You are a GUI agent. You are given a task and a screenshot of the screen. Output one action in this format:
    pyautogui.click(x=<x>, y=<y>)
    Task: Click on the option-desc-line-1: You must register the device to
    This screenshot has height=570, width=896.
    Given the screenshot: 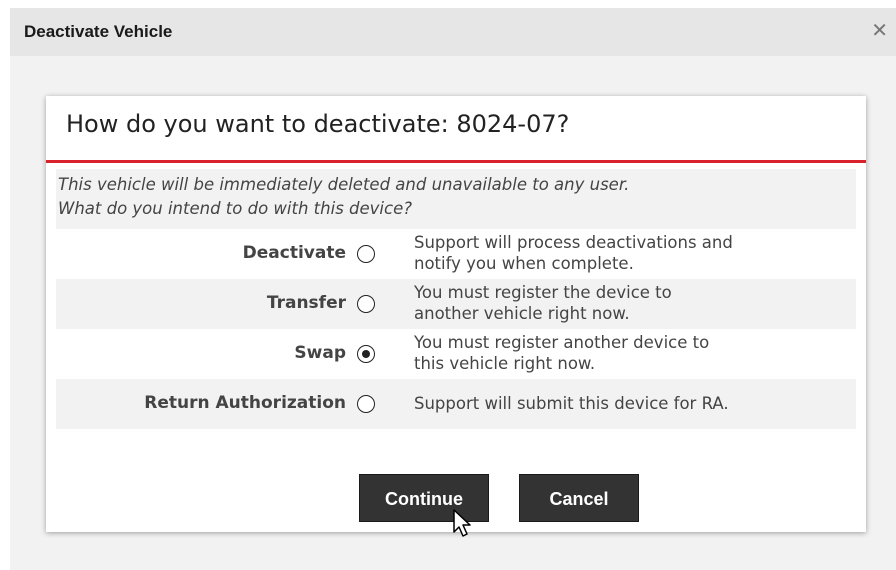 What is the action you would take?
    pyautogui.click(x=543, y=292)
    